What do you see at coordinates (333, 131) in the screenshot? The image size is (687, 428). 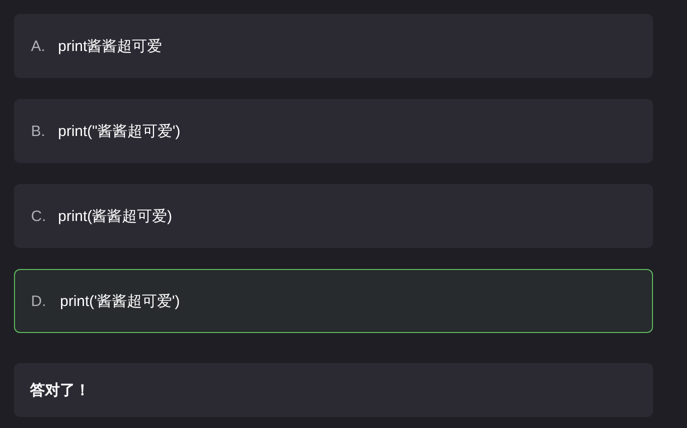 I see `answer-option: B. print("酱酱超可爱')` at bounding box center [333, 131].